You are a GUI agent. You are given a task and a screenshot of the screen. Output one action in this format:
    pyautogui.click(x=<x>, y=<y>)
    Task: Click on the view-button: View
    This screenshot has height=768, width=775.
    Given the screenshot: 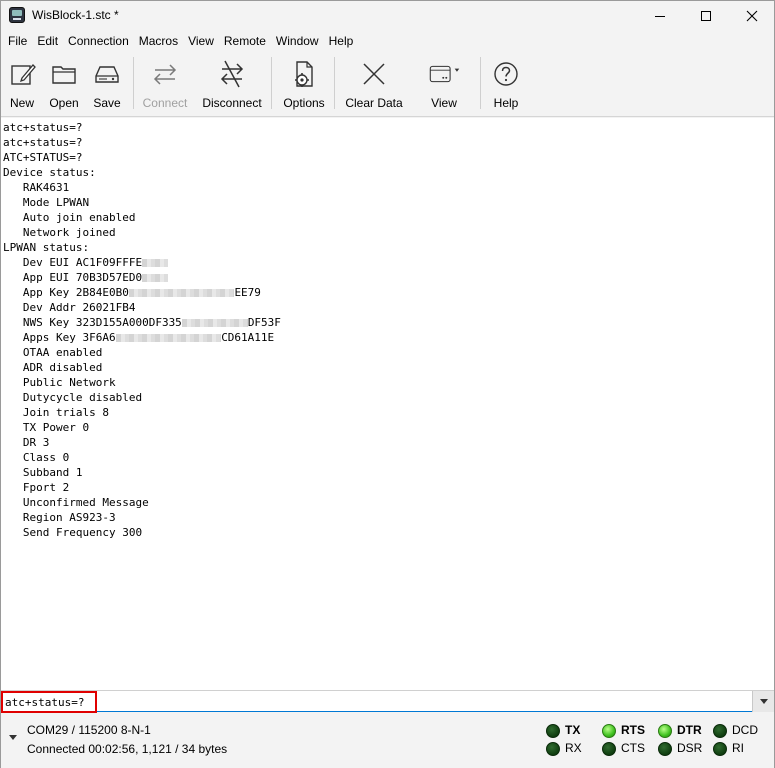 What is the action you would take?
    pyautogui.click(x=444, y=84)
    